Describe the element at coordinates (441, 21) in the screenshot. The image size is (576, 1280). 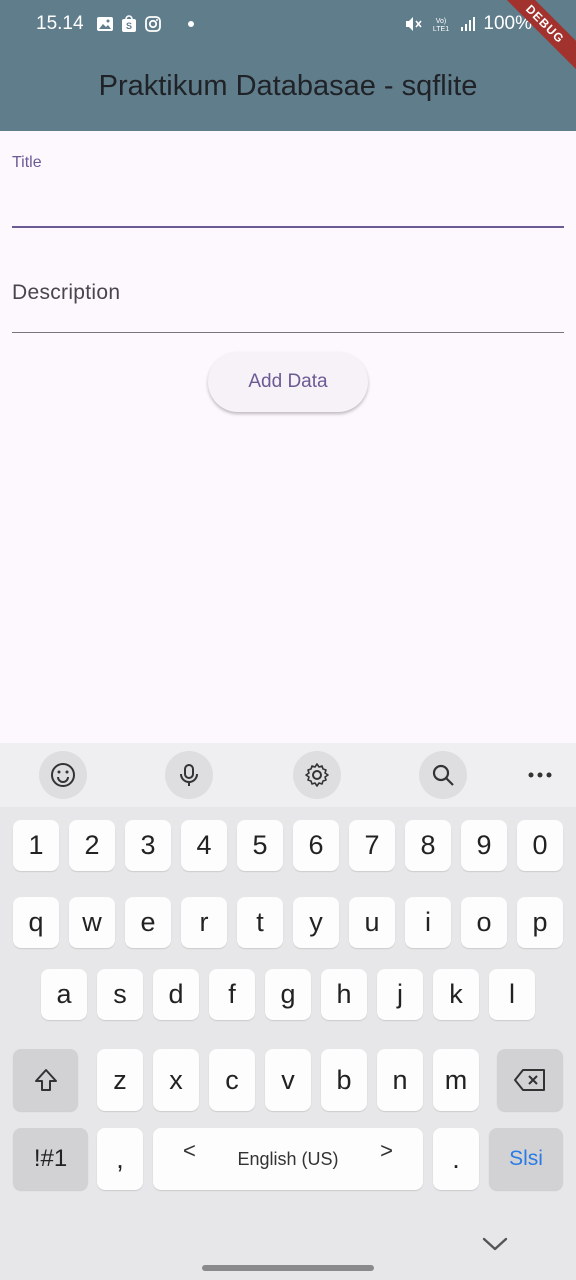
I see `svg-text: Vo)` at that location.